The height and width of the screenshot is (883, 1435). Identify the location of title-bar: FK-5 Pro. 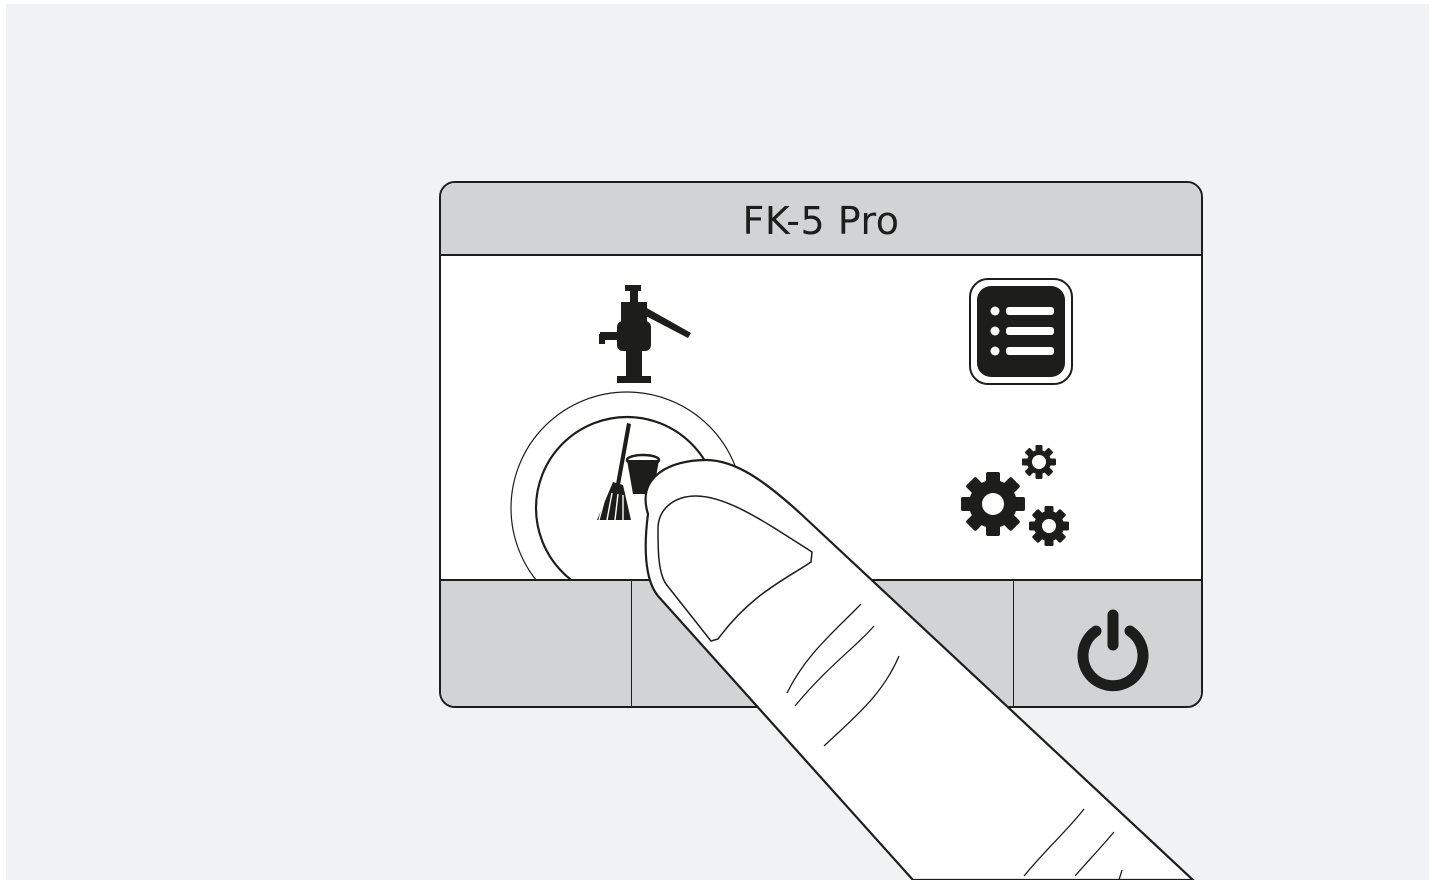
(821, 219).